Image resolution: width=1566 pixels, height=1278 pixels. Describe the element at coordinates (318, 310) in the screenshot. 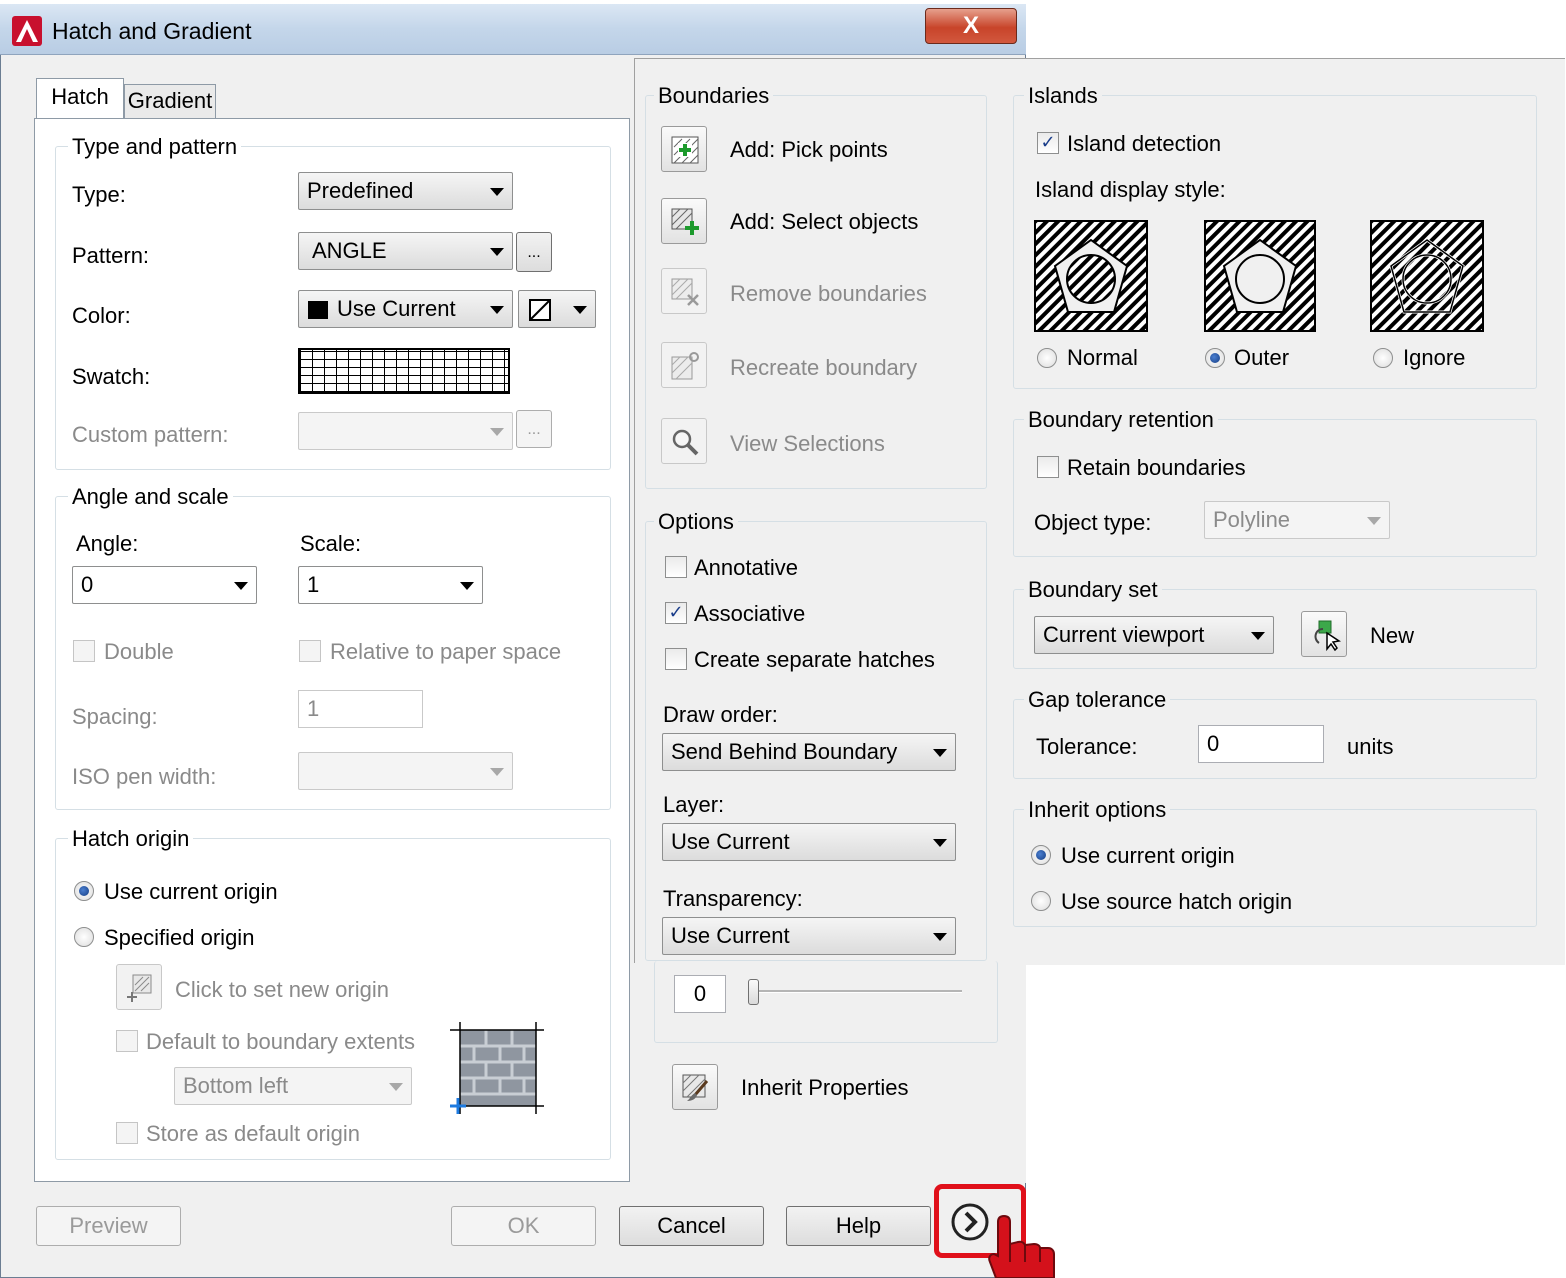

I see `color-swatch-icon` at that location.